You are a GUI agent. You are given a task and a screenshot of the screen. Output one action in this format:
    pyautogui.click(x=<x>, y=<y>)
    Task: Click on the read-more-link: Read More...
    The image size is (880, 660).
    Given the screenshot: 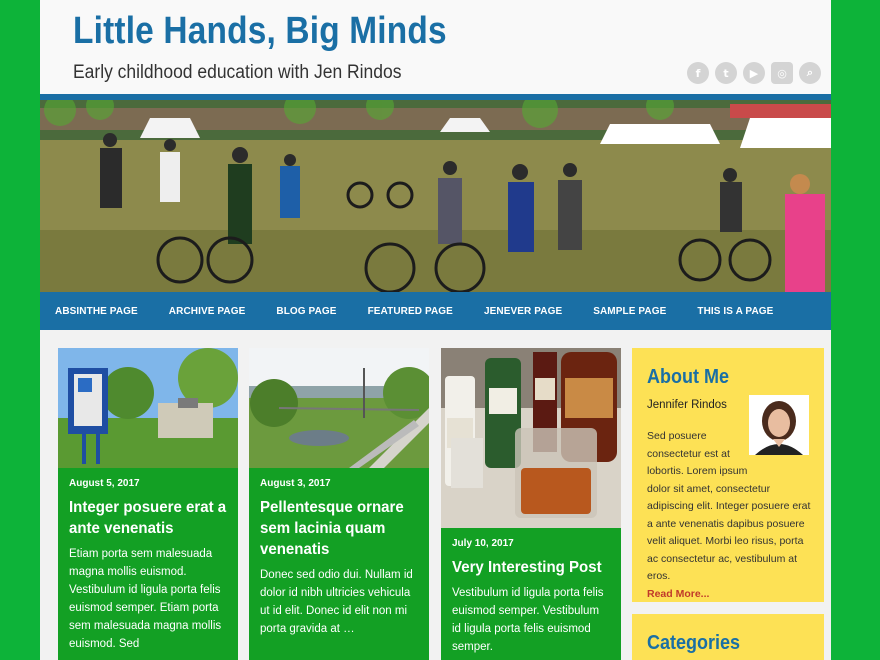 What is the action you would take?
    pyautogui.click(x=678, y=594)
    